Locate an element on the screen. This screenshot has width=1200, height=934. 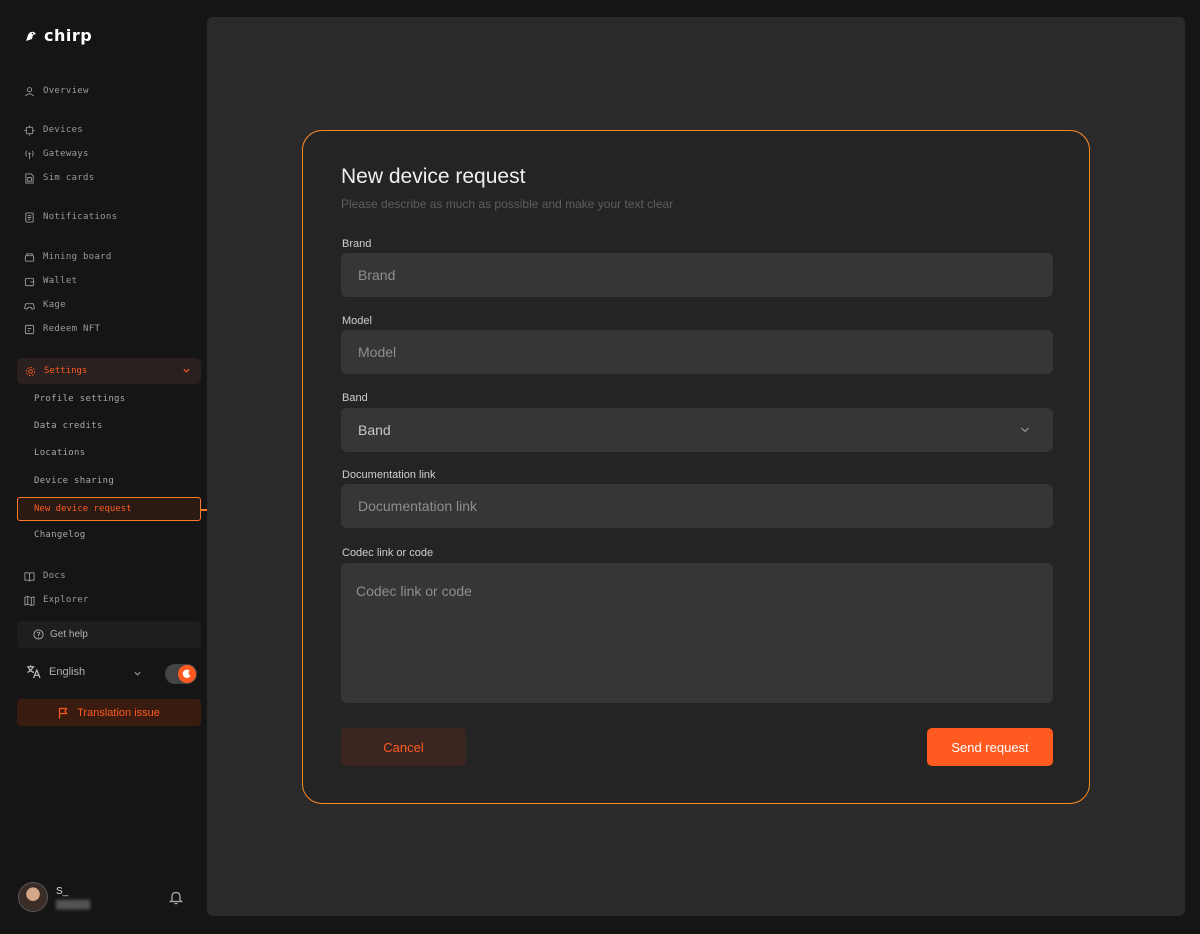
moon-icon is located at coordinates (187, 674).